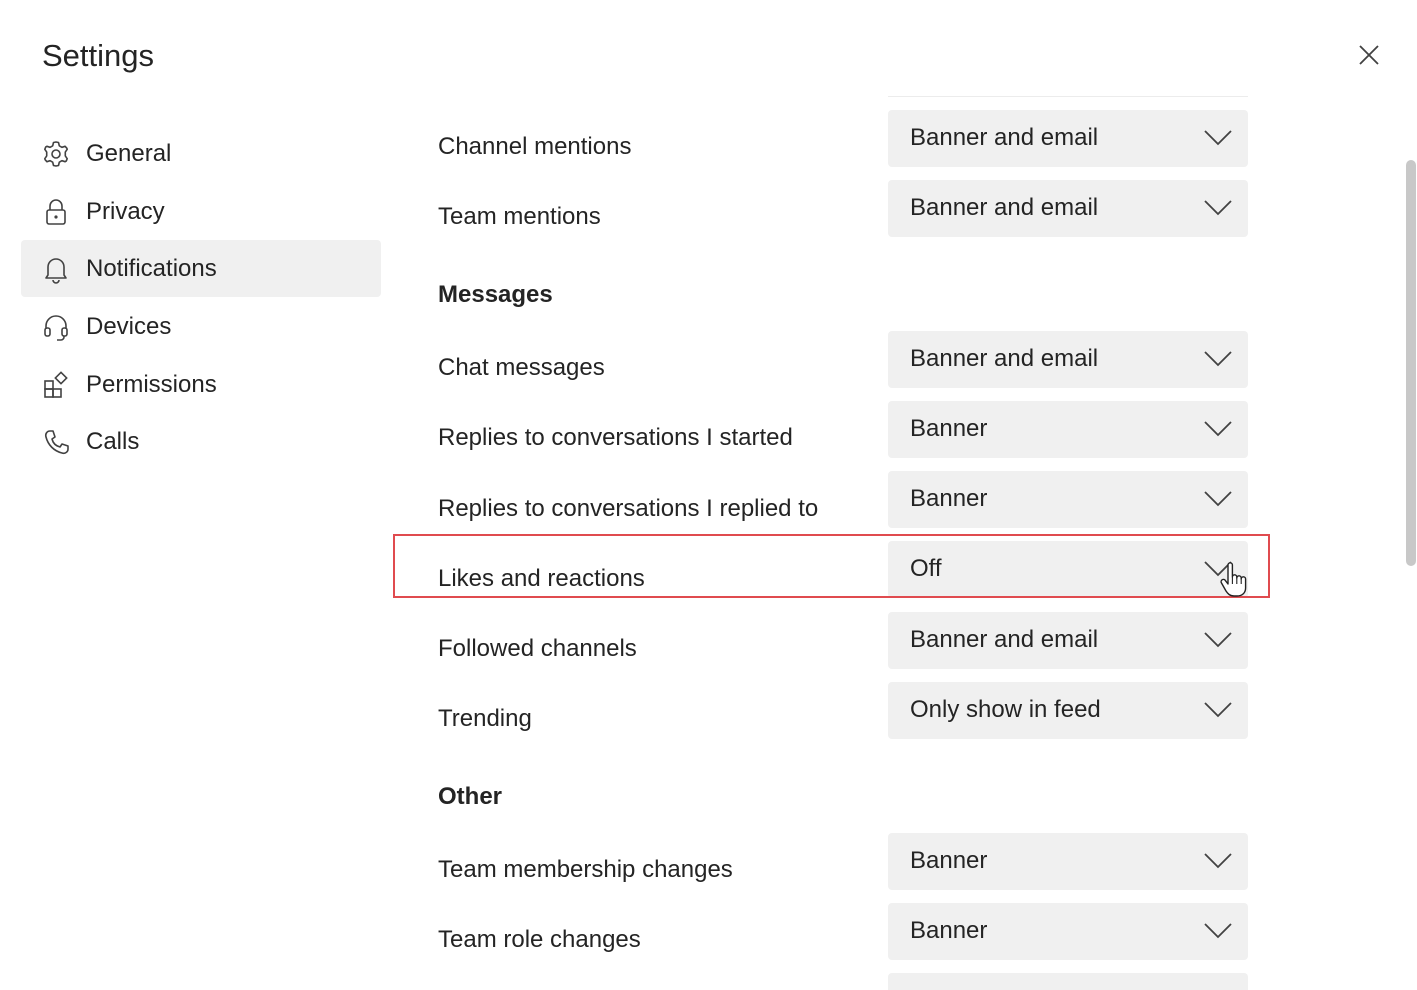 This screenshot has height=990, width=1417. I want to click on followed-channels-dropdown: Banner and email, so click(1068, 640).